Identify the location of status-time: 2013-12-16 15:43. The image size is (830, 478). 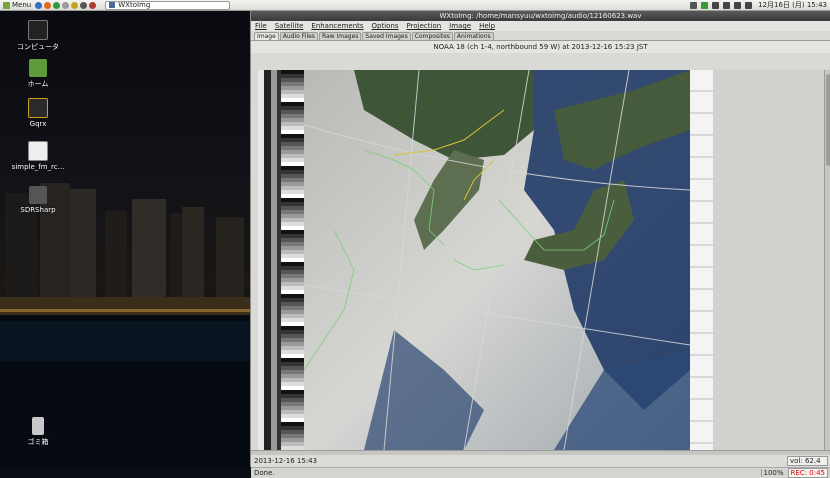
(286, 460).